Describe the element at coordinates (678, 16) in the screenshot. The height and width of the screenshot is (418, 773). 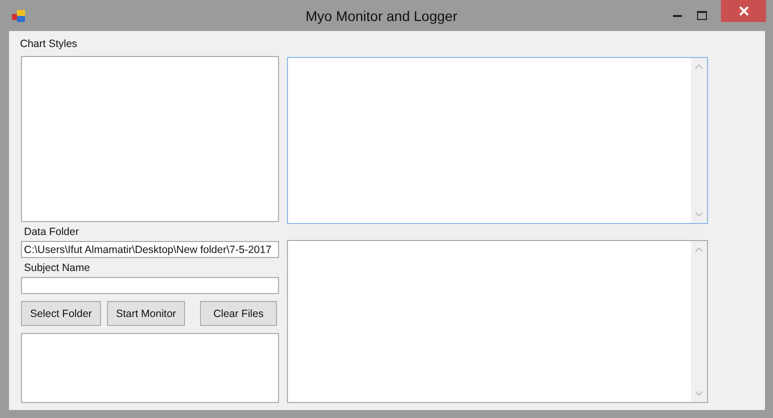
I see `minimize-icon` at that location.